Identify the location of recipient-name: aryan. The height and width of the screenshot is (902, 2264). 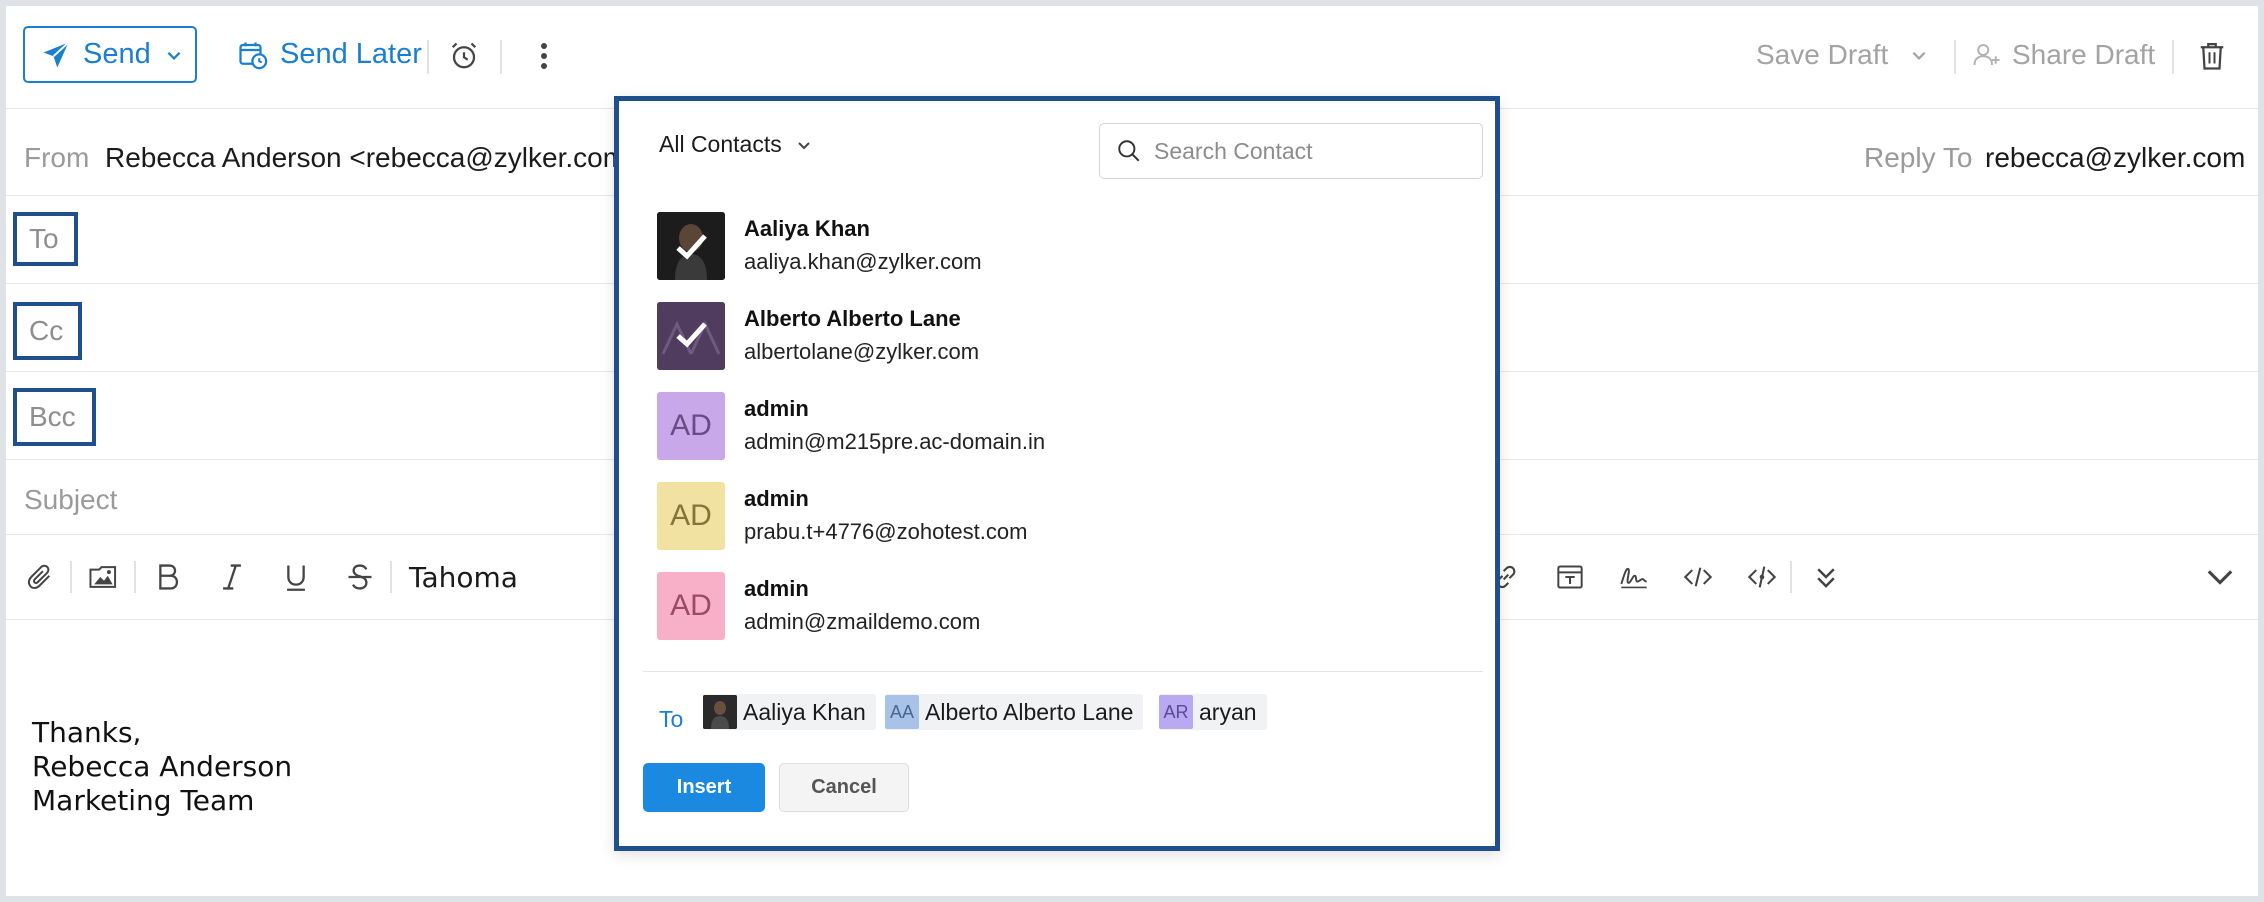
(1228, 711).